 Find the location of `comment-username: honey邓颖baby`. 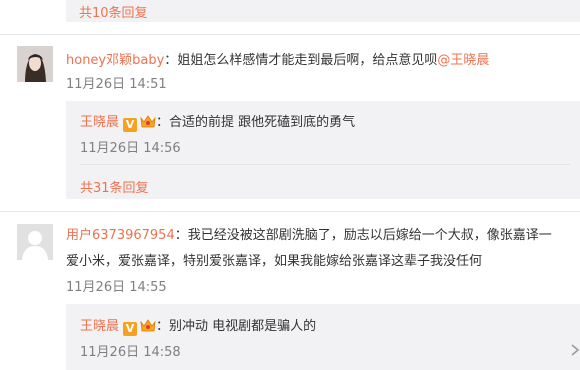

comment-username: honey邓颖baby is located at coordinates (115, 60).